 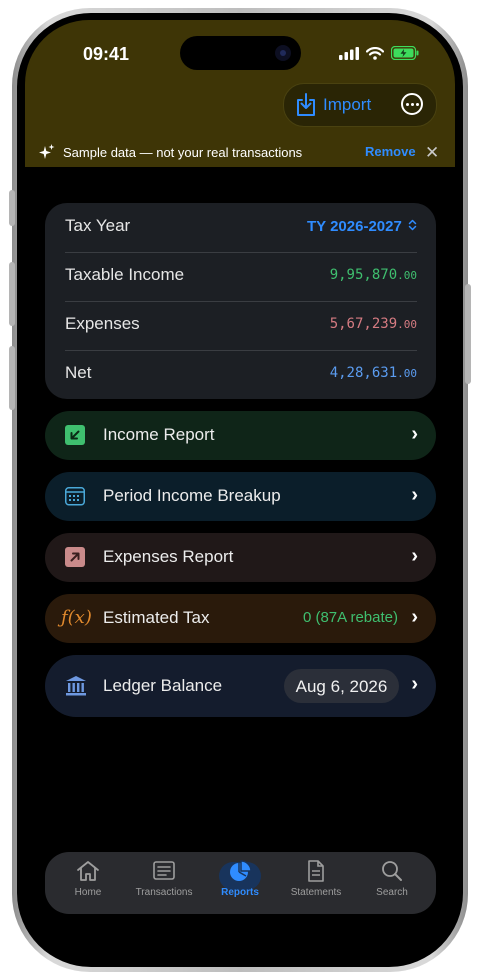 I want to click on download-tray-icon, so click(x=306, y=104).